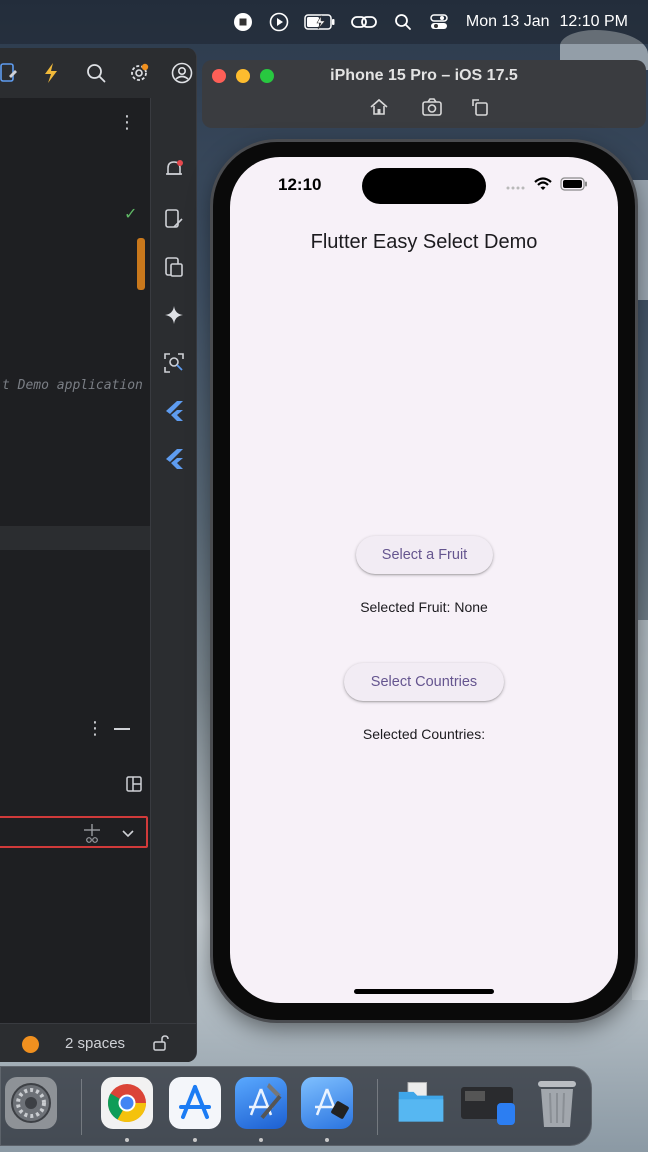 The height and width of the screenshot is (1152, 648). I want to click on indent-setting: 2 spaces, so click(95, 1043).